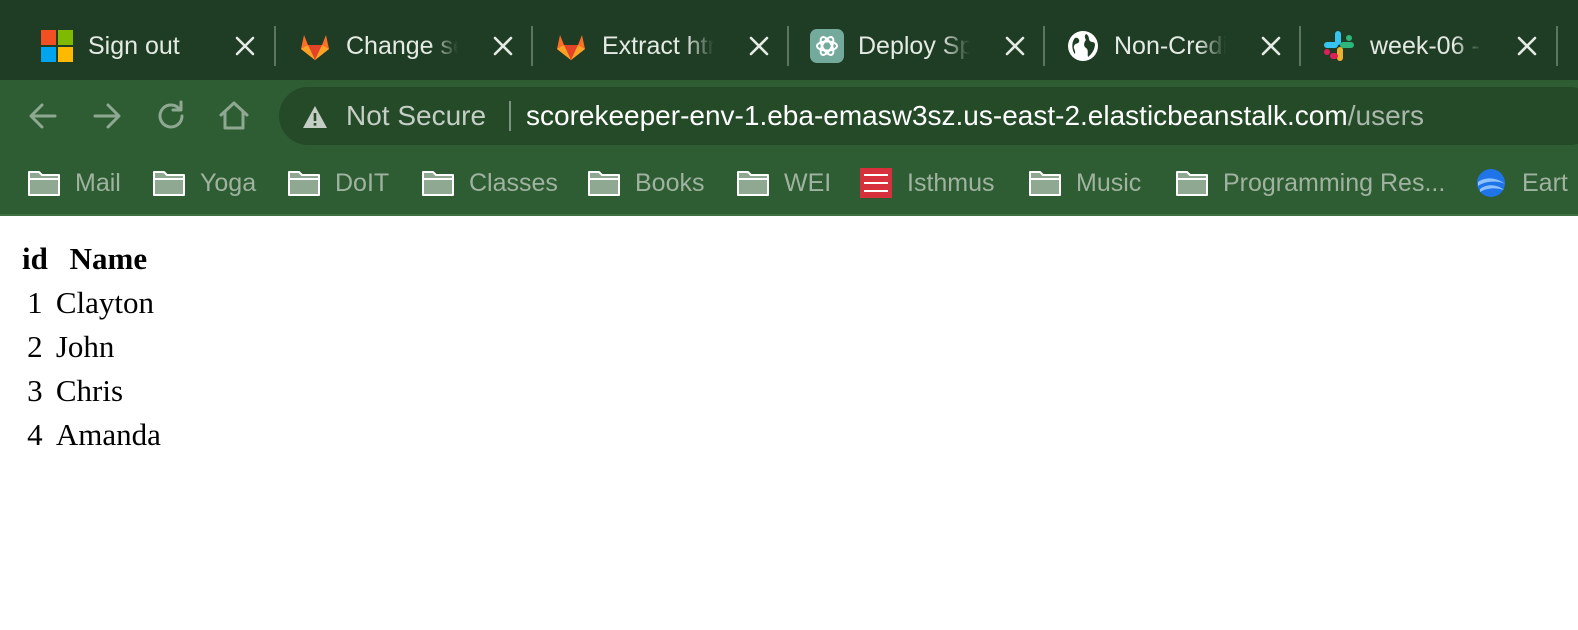 This screenshot has width=1578, height=630. What do you see at coordinates (105, 302) in the screenshot?
I see `user-name-cell: Clayton` at bounding box center [105, 302].